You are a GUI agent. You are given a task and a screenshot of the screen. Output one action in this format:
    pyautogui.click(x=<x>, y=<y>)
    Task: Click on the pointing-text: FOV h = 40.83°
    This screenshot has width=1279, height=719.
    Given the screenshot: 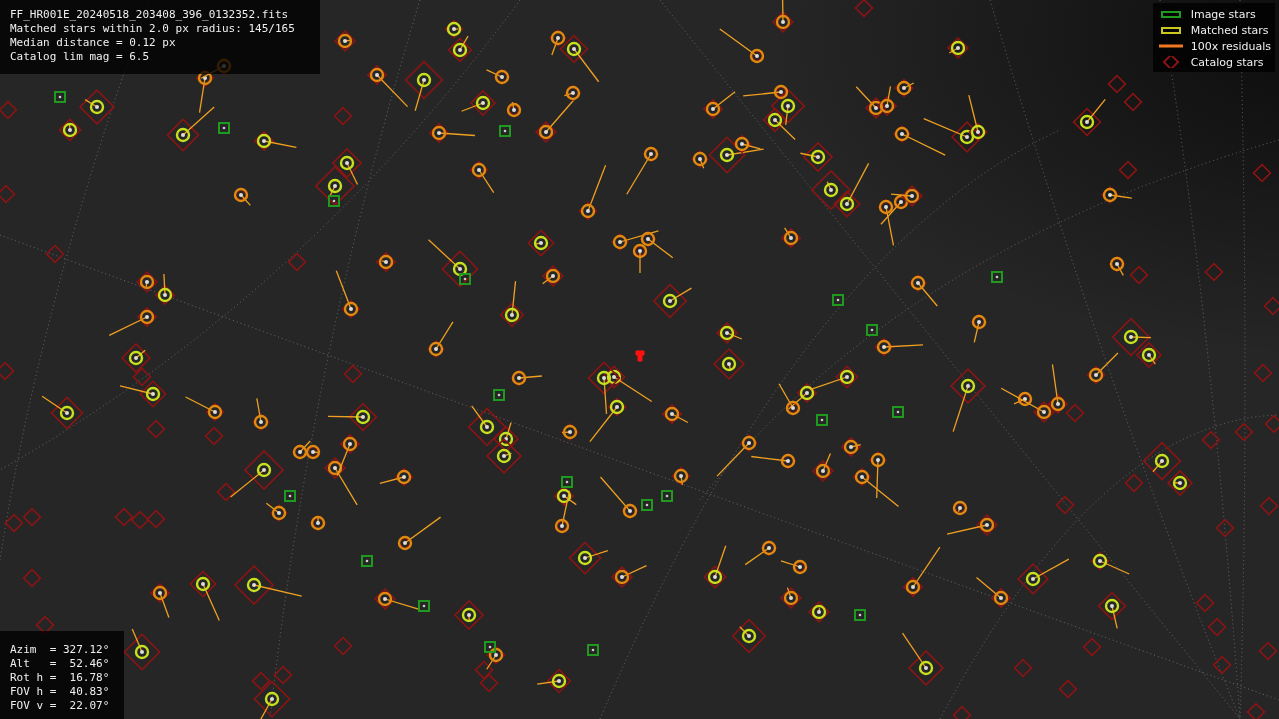 What is the action you would take?
    pyautogui.click(x=60, y=692)
    